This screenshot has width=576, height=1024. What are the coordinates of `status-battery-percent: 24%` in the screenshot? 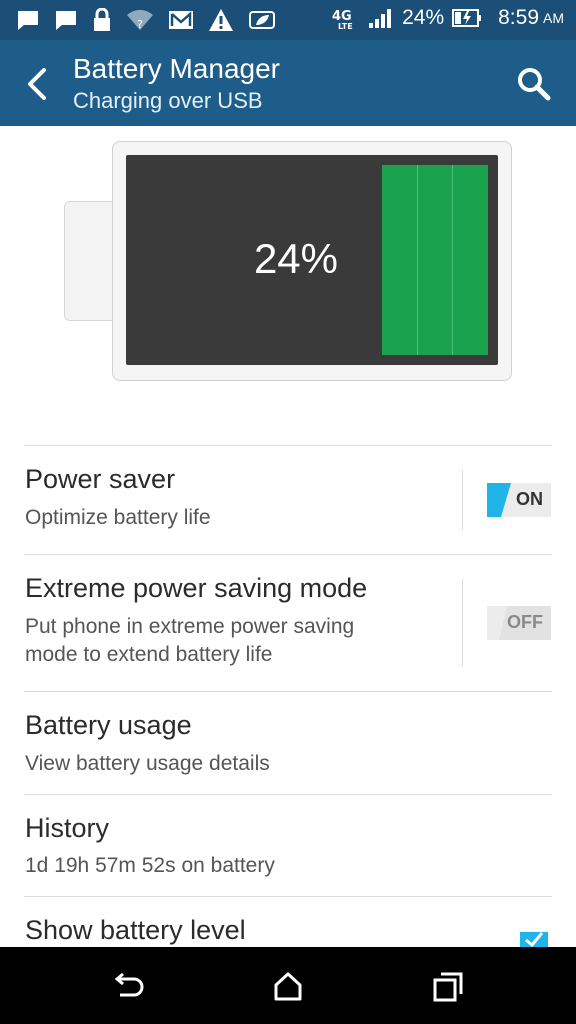 It's located at (423, 17).